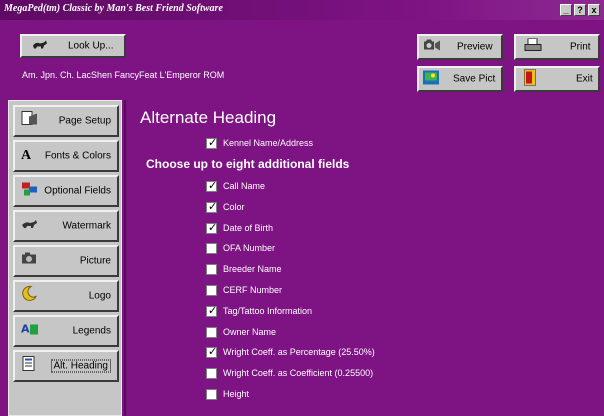  Describe the element at coordinates (66, 121) in the screenshot. I see `sidebar-item-page-setup: Page Setup` at that location.